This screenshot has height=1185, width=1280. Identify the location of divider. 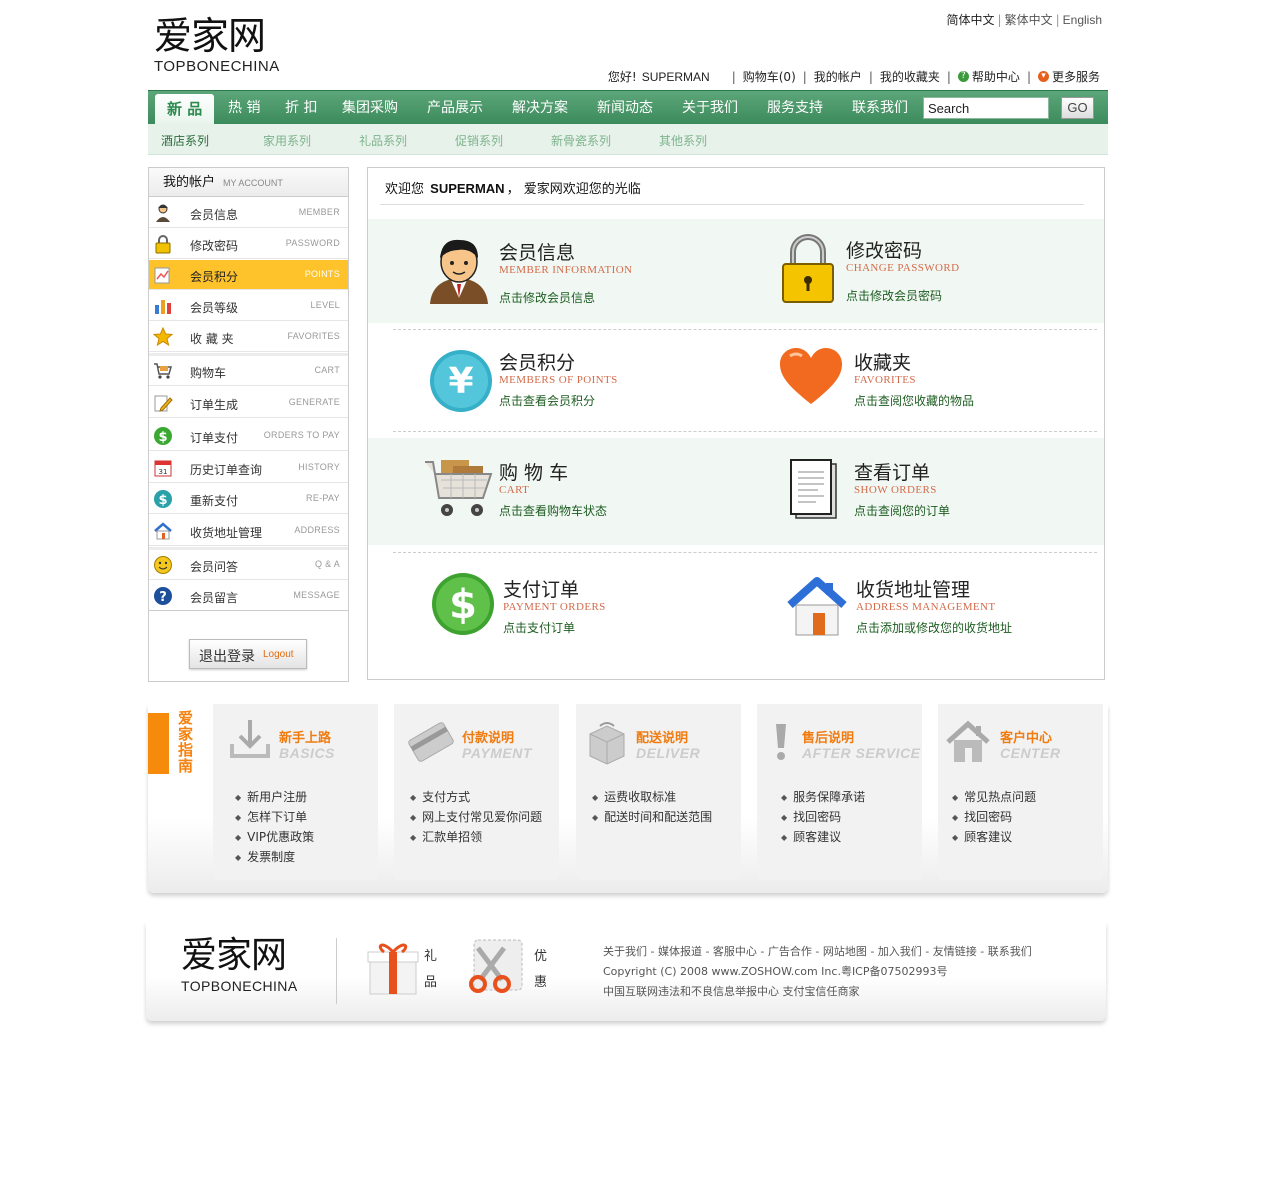
(732, 204).